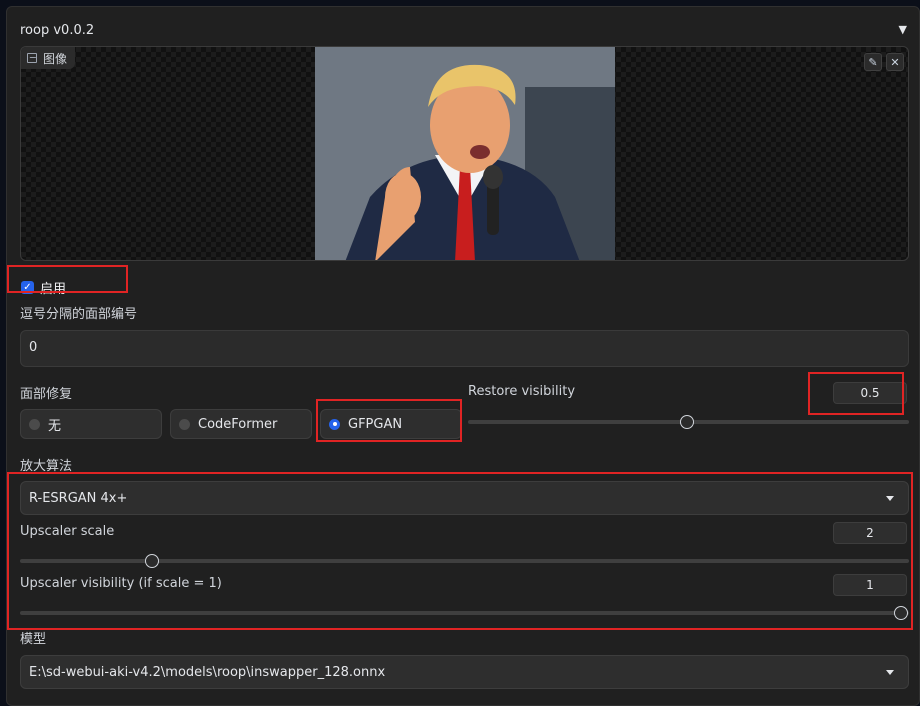 The width and height of the screenshot is (920, 706). Describe the element at coordinates (856, 393) in the screenshot. I see `highlight-box-restore-visibility` at that location.